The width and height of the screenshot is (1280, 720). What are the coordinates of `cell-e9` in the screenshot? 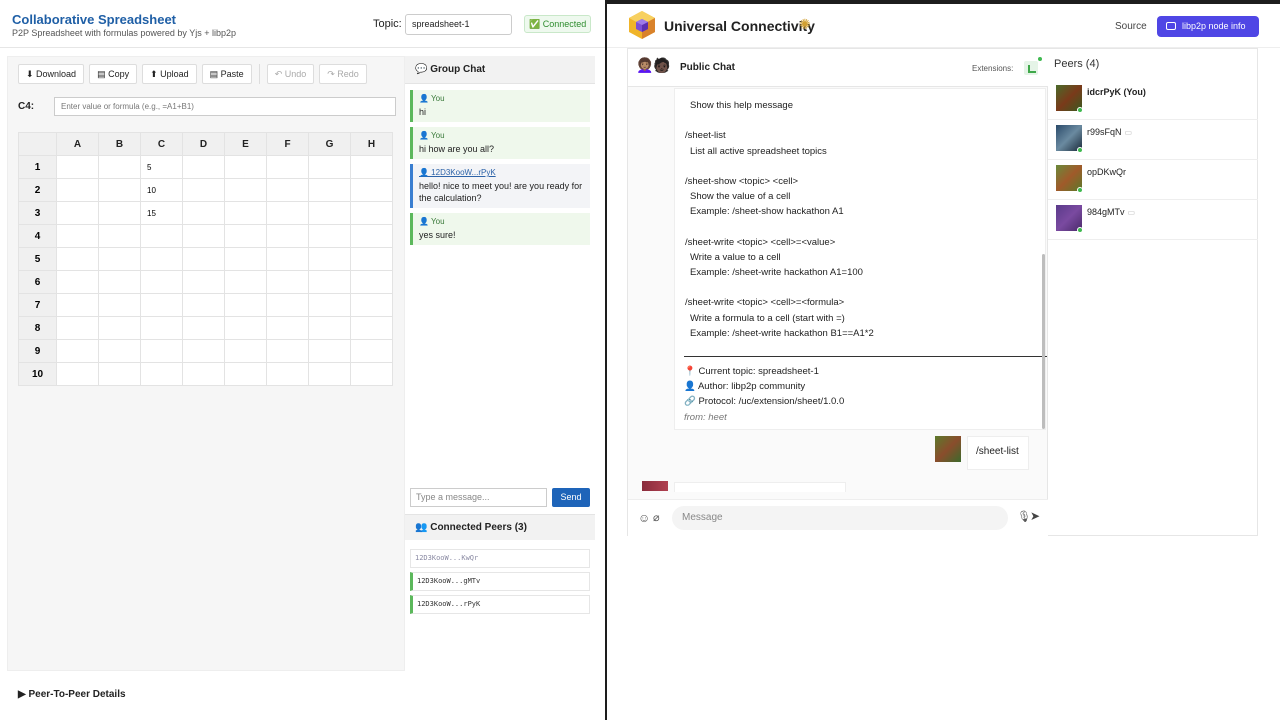 It's located at (245, 351).